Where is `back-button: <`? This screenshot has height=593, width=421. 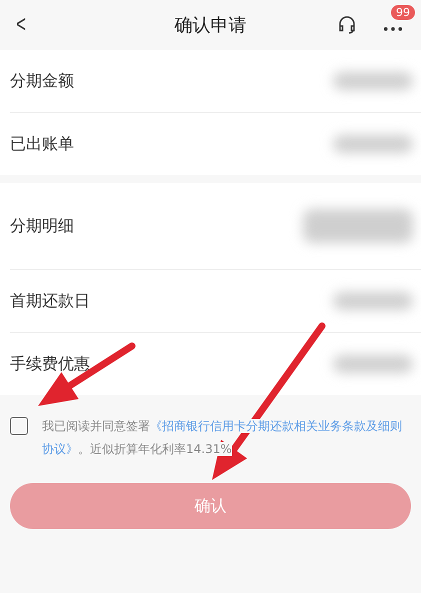
back-button: < is located at coordinates (21, 25).